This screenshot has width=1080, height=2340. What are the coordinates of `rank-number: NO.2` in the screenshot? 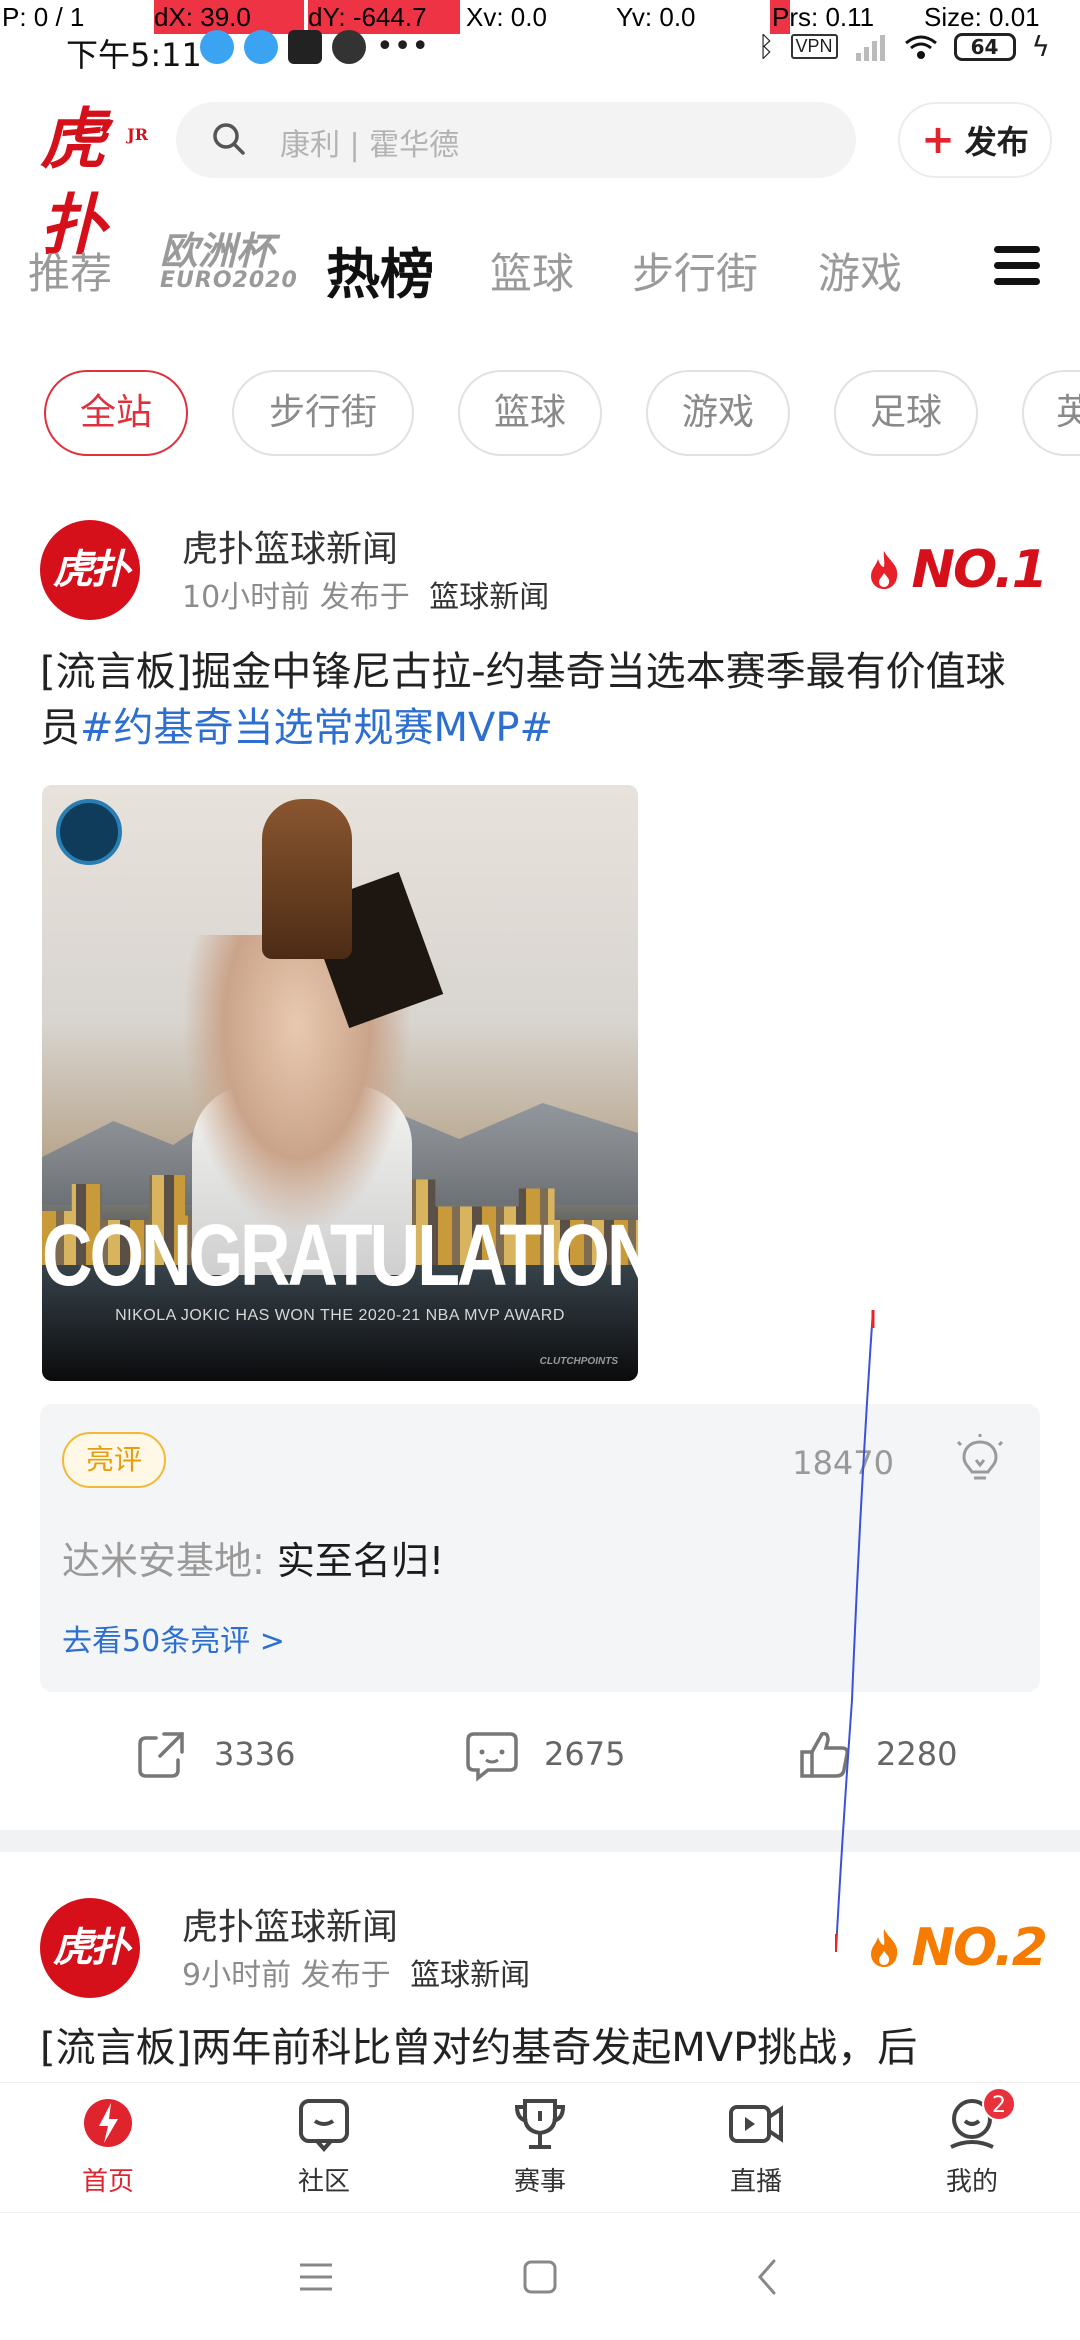 It's located at (979, 1948).